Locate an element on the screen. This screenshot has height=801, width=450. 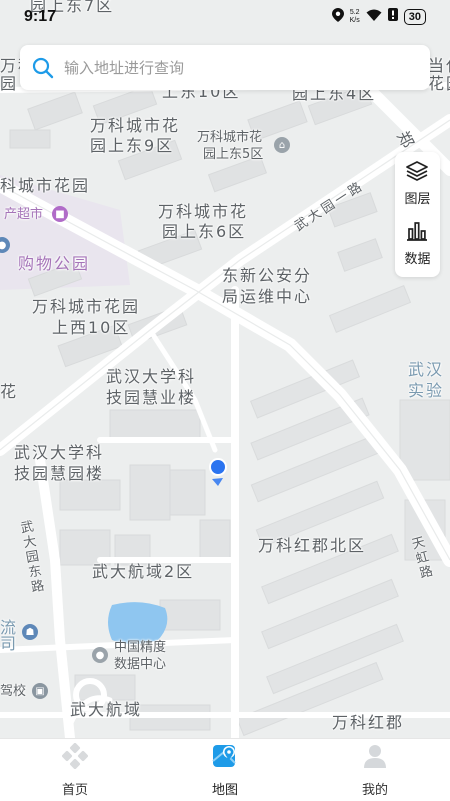
user-location-marker is located at coordinates (218, 475).